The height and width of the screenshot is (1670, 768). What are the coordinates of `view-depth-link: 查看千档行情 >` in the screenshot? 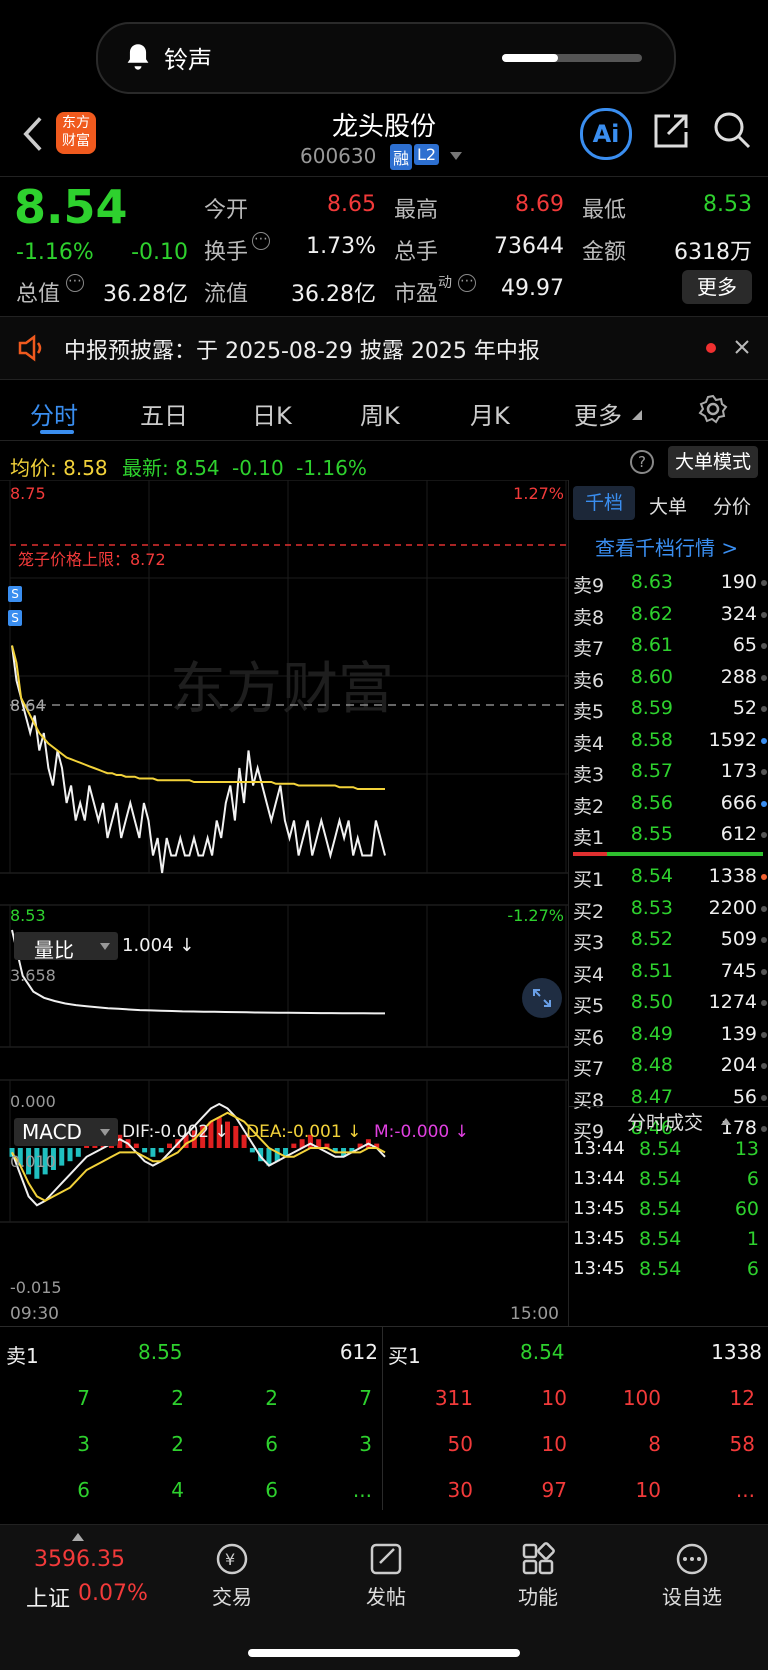 It's located at (666, 546).